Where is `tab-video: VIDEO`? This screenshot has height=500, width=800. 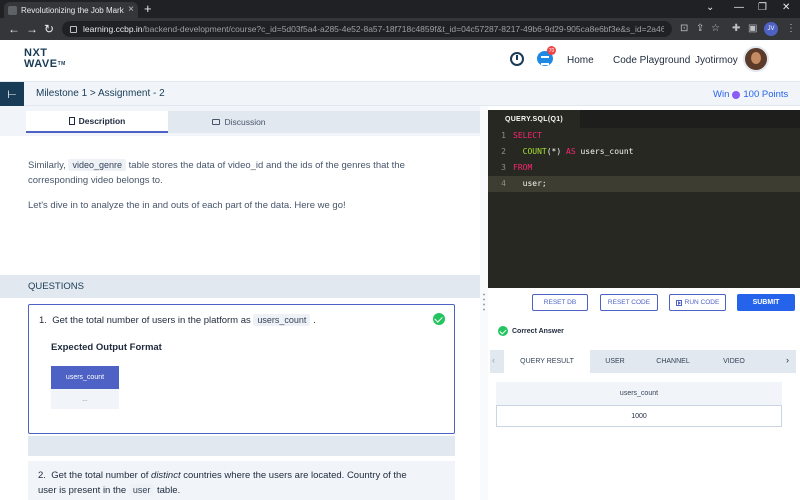 tab-video: VIDEO is located at coordinates (734, 361).